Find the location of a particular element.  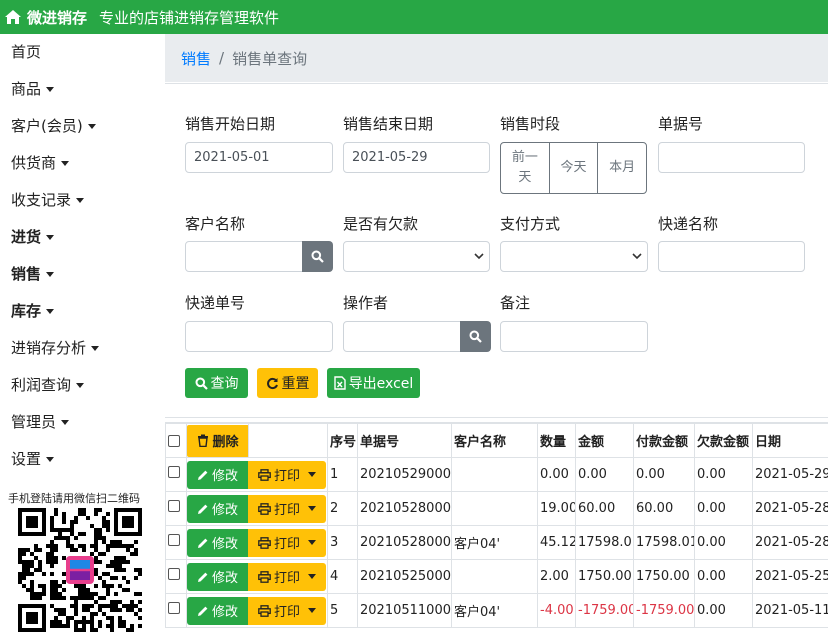

search-icon is located at coordinates (475, 336).